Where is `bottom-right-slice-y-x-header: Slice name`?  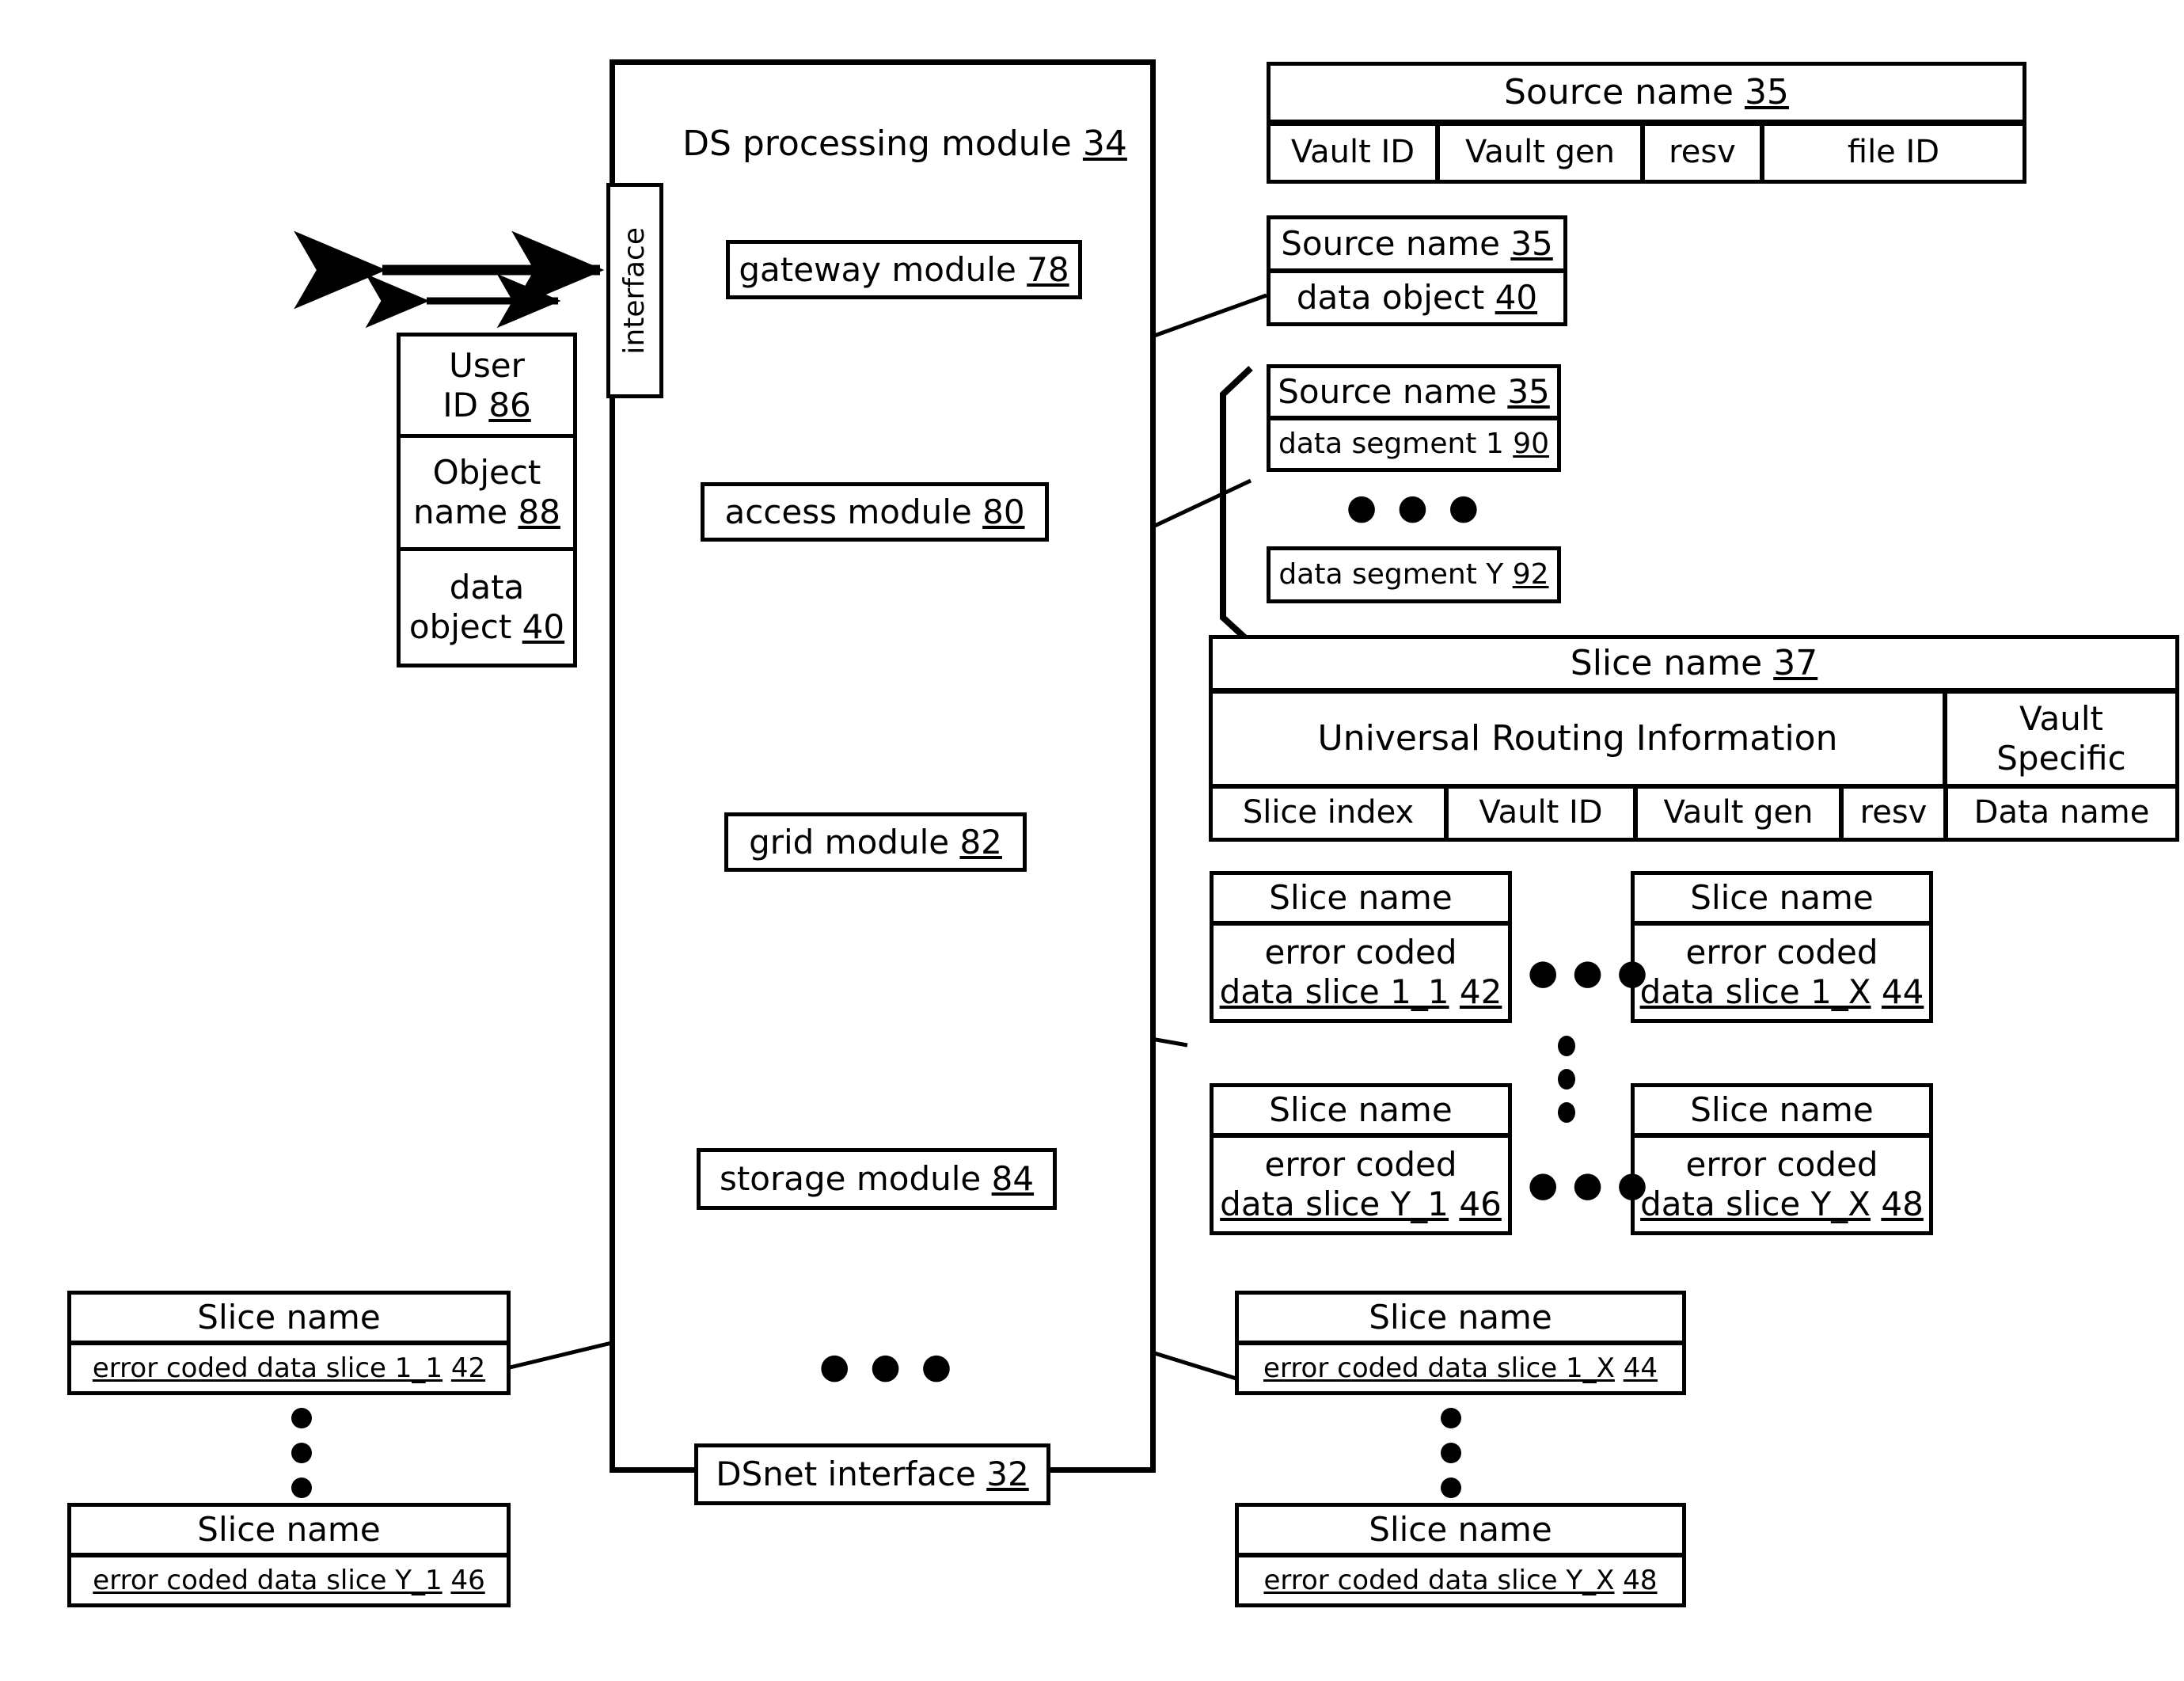 bottom-right-slice-y-x-header: Slice name is located at coordinates (1460, 1530).